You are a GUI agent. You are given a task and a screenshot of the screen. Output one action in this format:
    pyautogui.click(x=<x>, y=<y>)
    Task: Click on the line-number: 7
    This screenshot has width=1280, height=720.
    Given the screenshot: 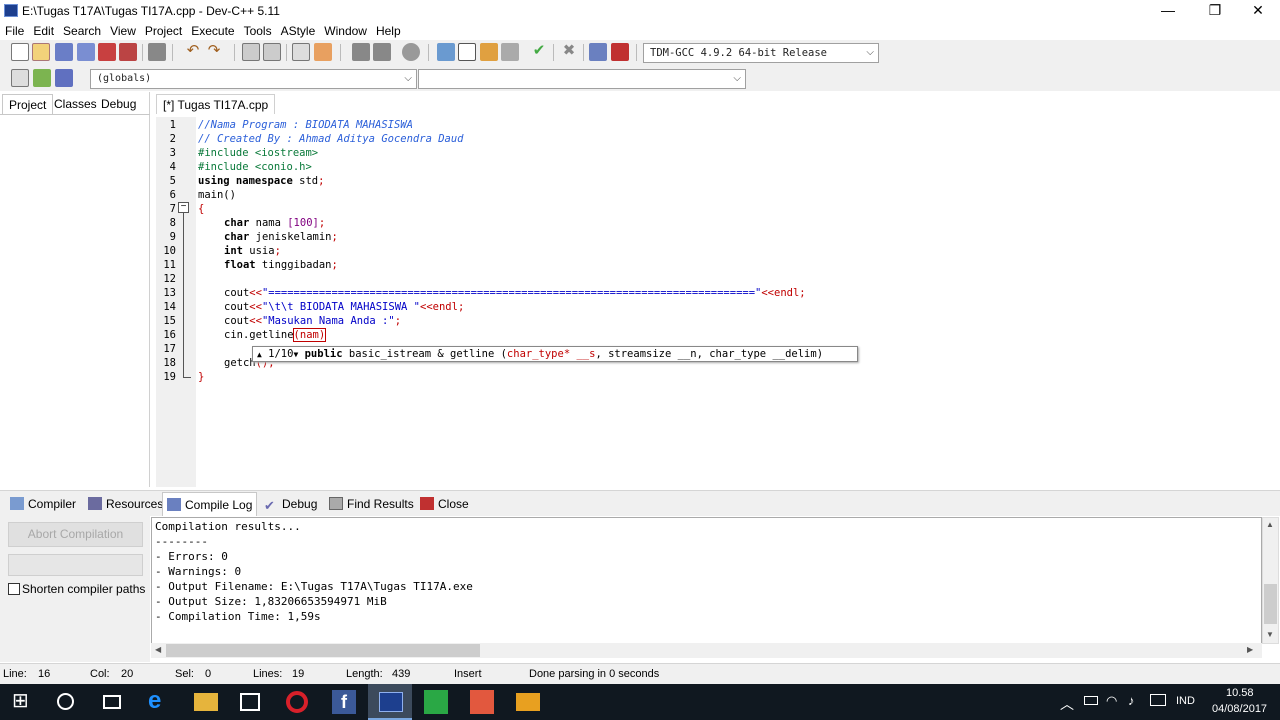 What is the action you would take?
    pyautogui.click(x=172, y=209)
    